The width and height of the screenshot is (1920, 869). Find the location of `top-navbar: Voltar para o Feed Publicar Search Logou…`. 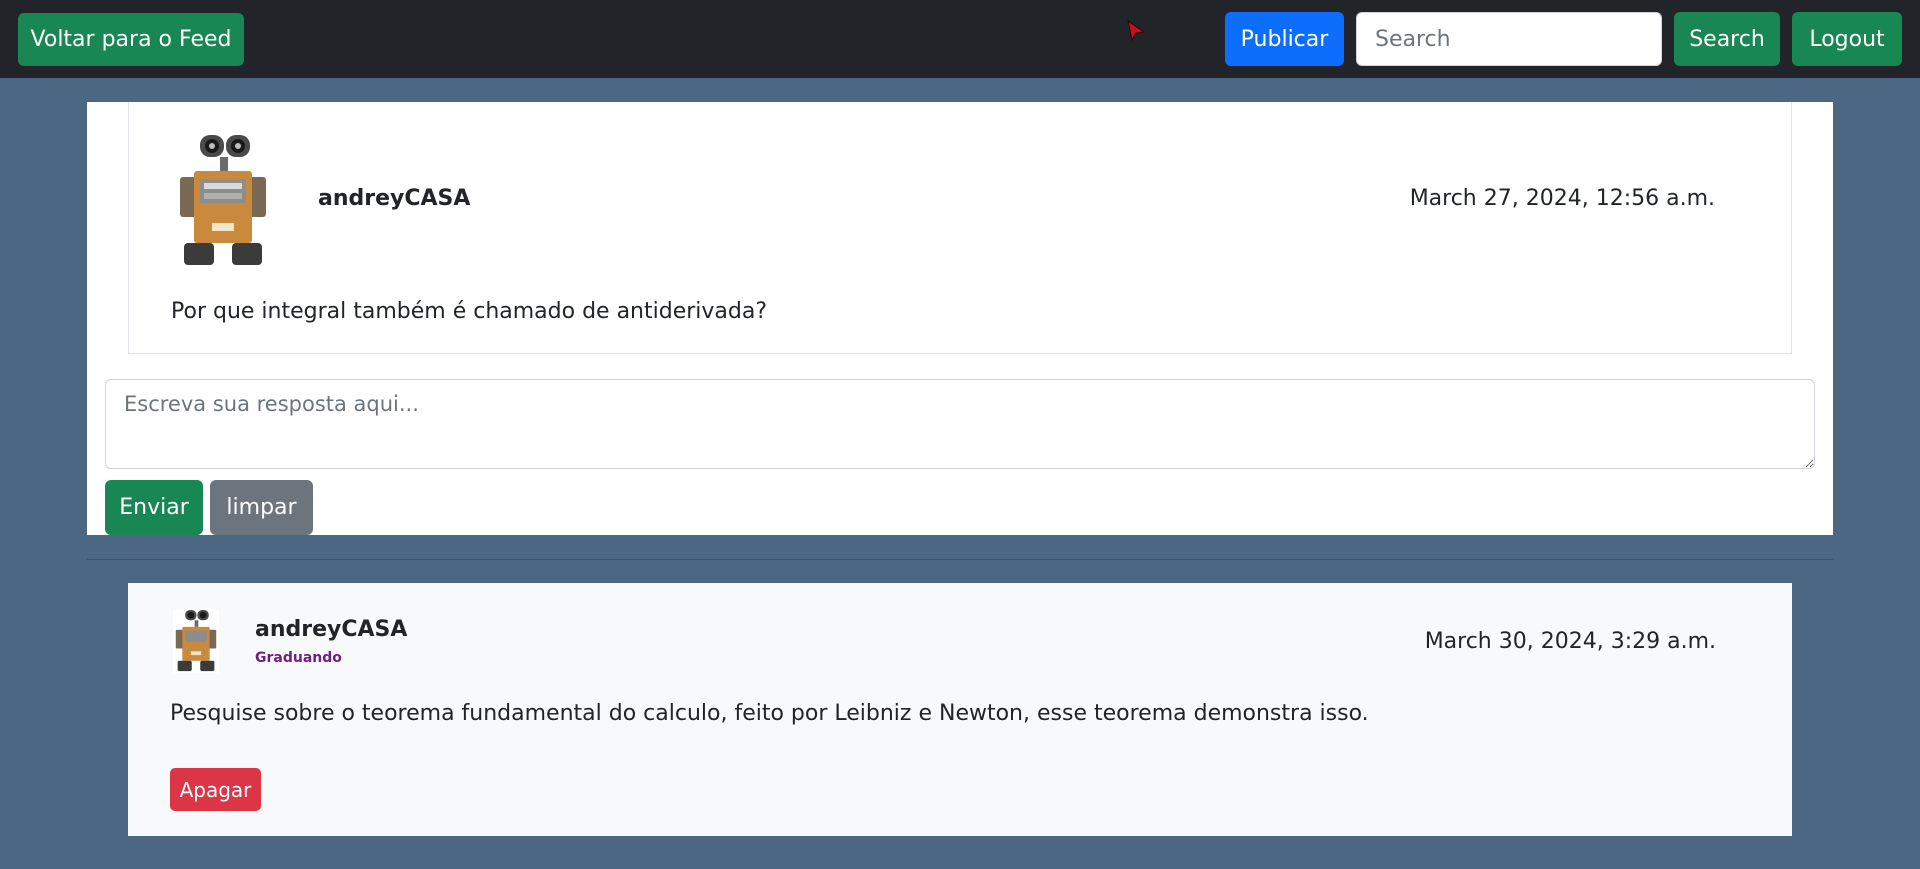

top-navbar: Voltar para o Feed Publicar Search Logou… is located at coordinates (960, 39).